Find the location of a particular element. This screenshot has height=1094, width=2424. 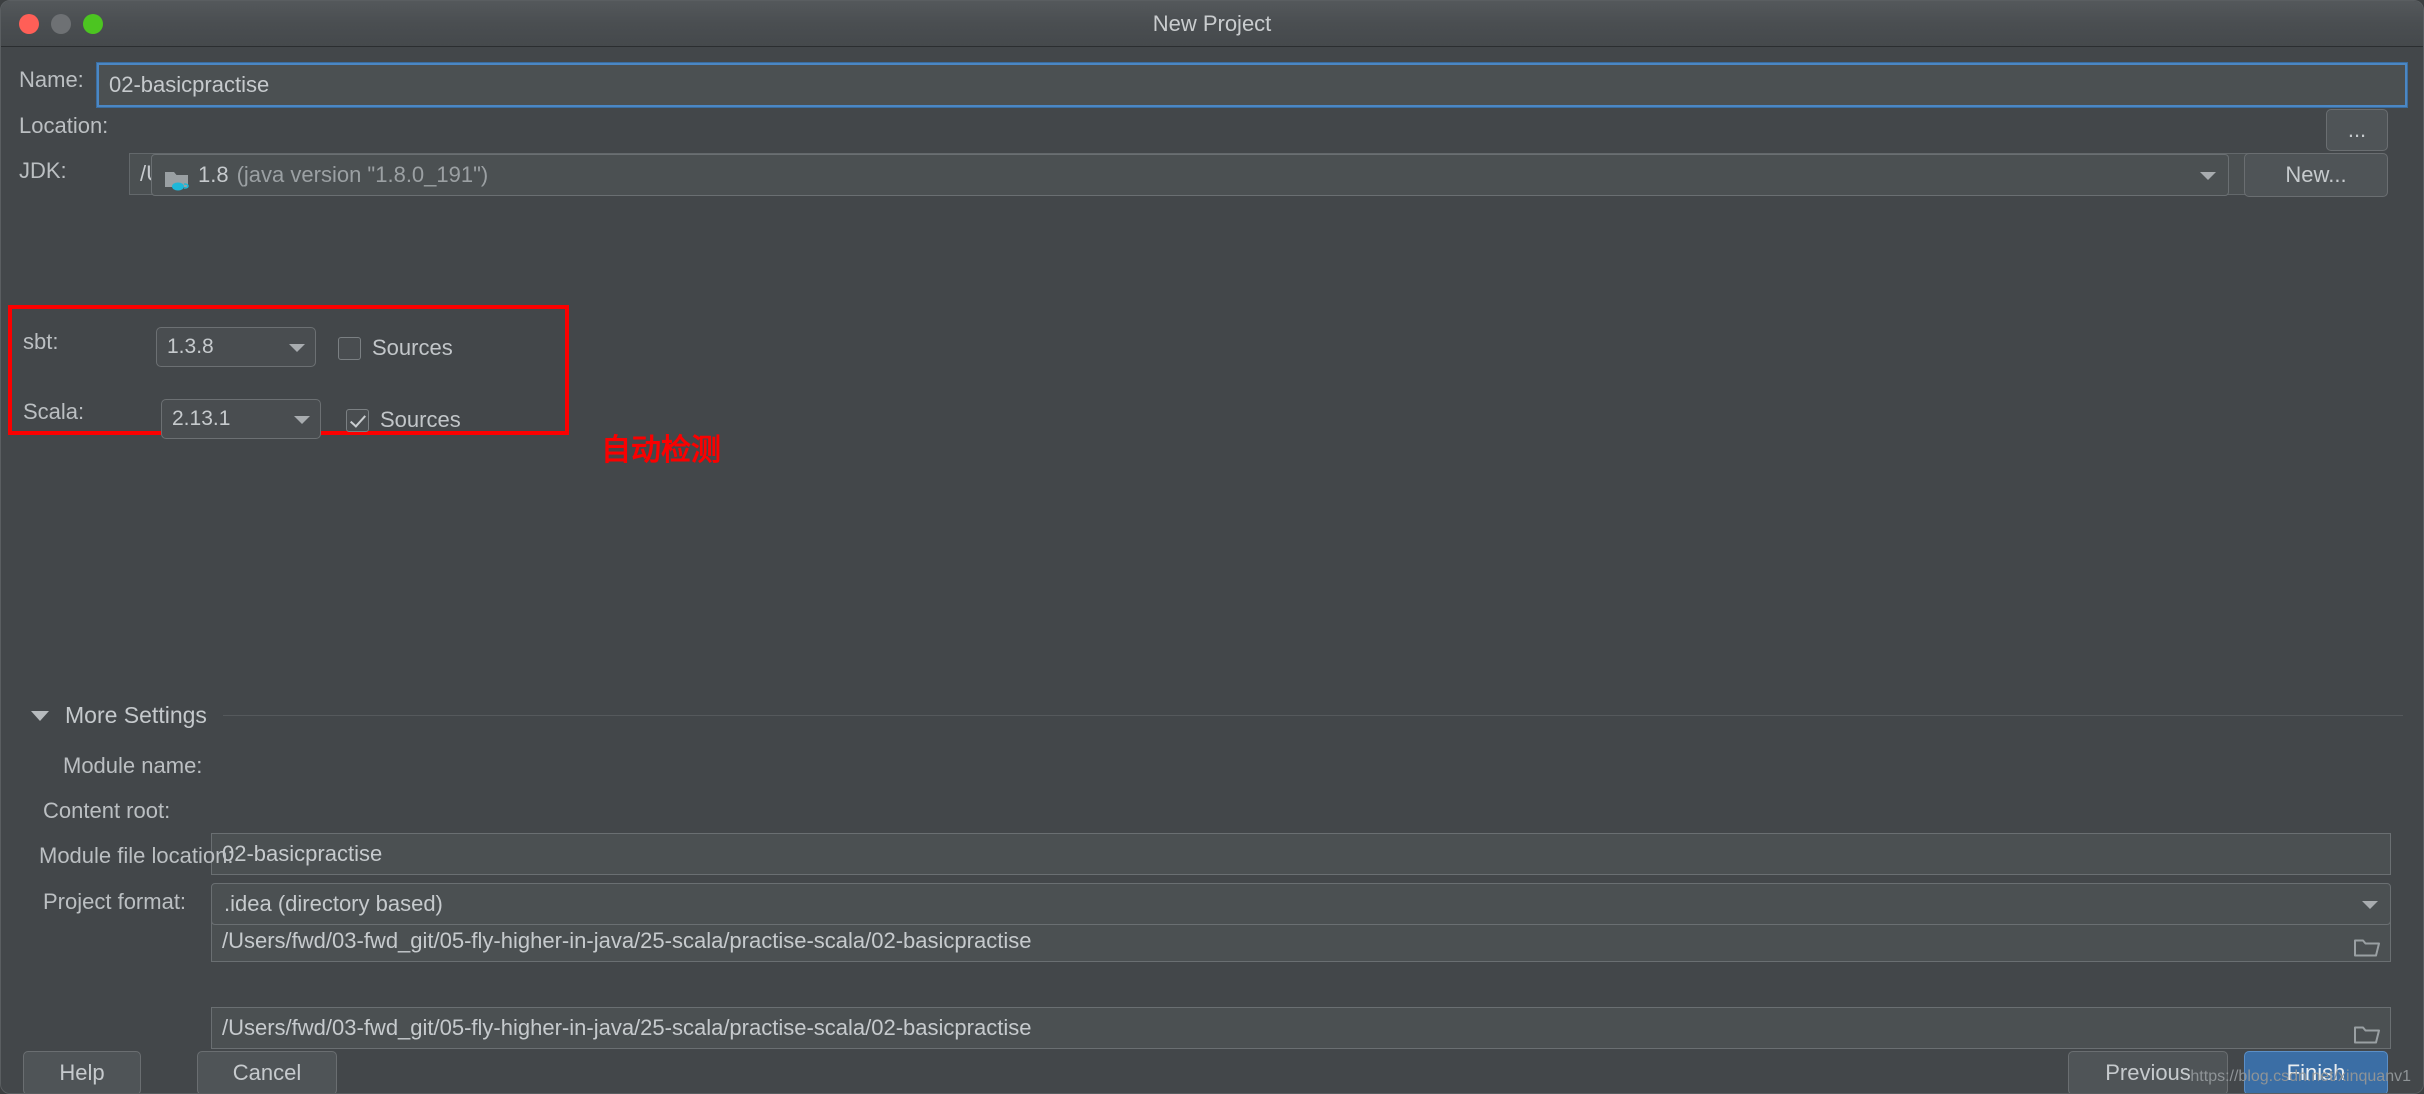

sbt-label: sbt: is located at coordinates (41, 341).